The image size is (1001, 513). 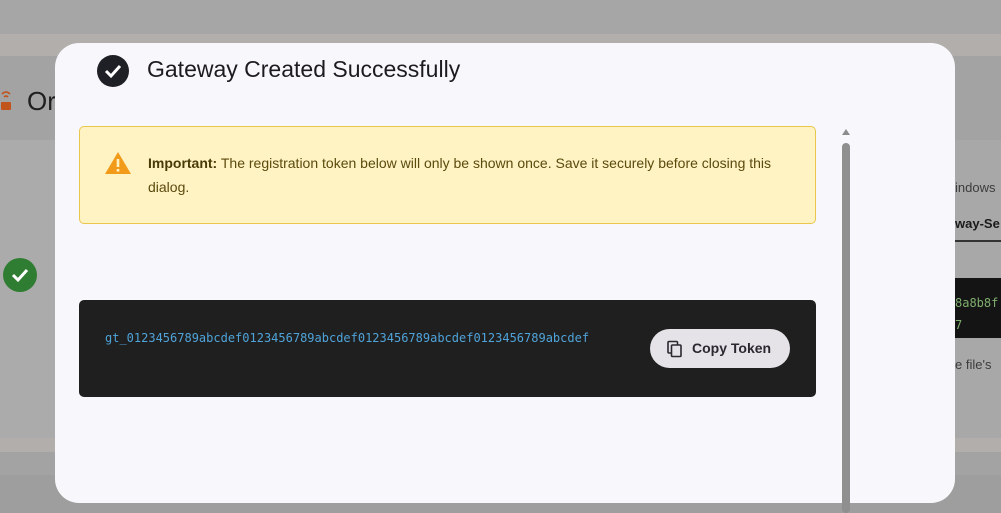 I want to click on app-left-panel, so click(x=30, y=290).